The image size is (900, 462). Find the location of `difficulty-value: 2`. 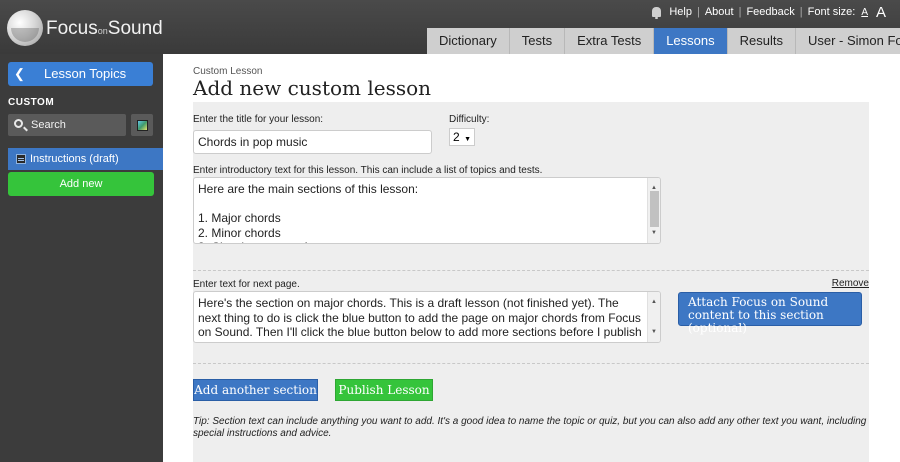

difficulty-value: 2 is located at coordinates (456, 137).